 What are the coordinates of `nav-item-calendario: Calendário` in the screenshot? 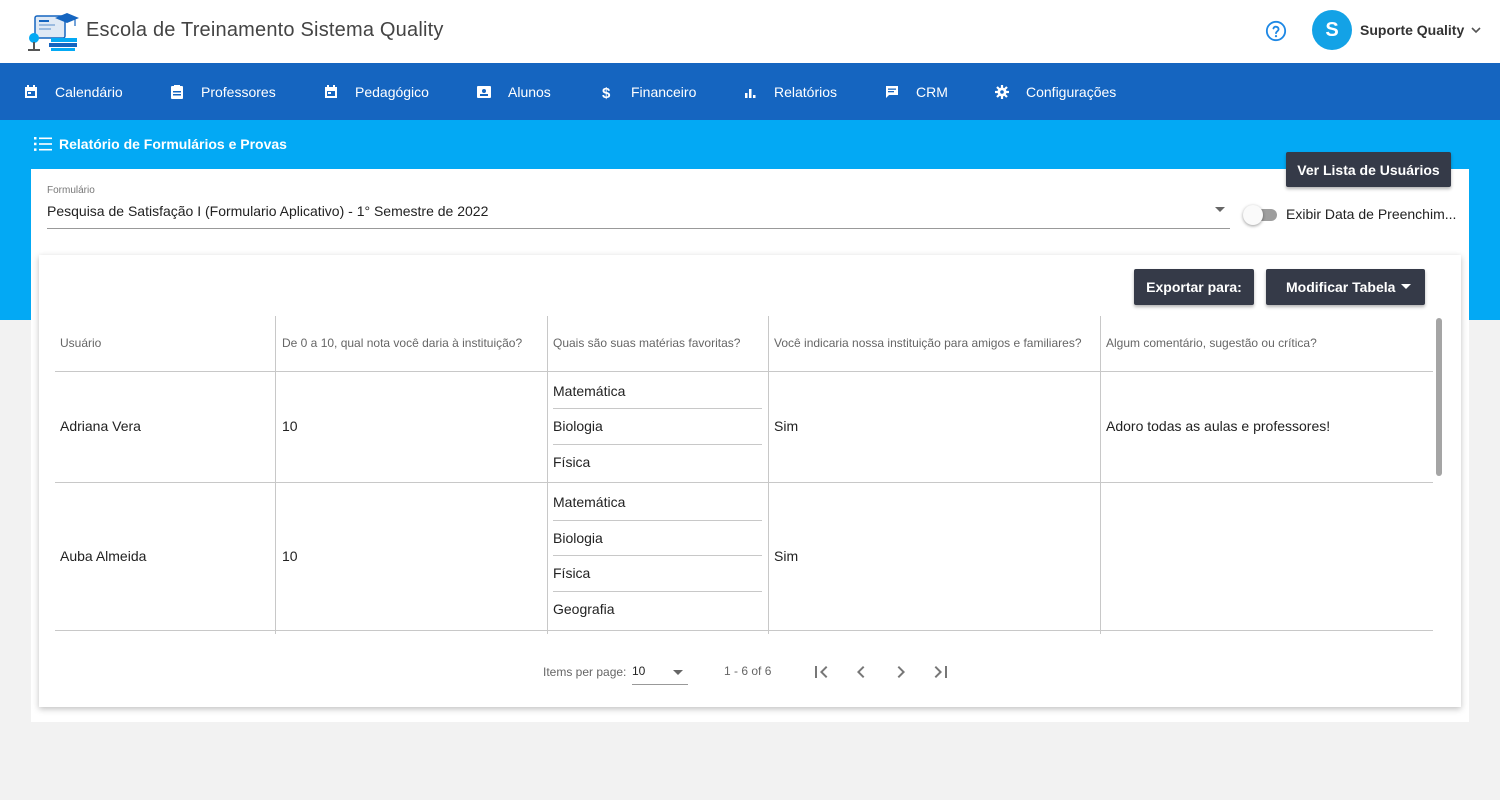 It's located at (73, 91).